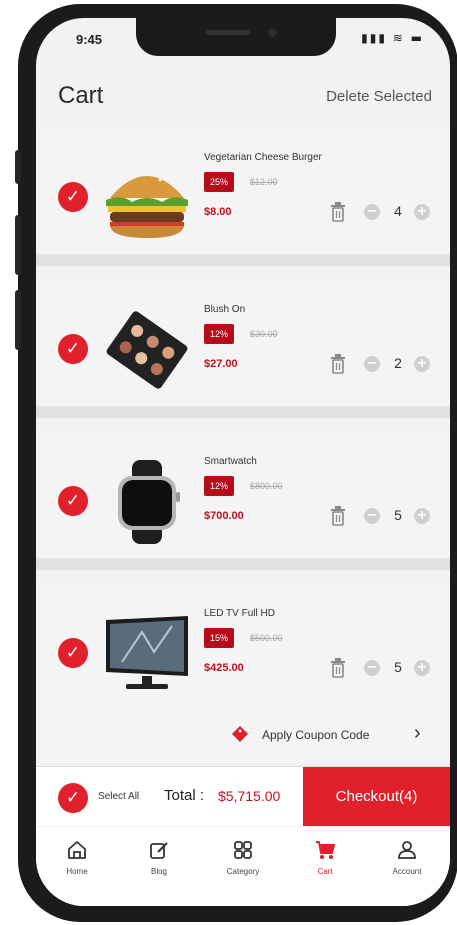 The image size is (457, 925). I want to click on product-name: Vegetarian Cheese Burger, so click(263, 157).